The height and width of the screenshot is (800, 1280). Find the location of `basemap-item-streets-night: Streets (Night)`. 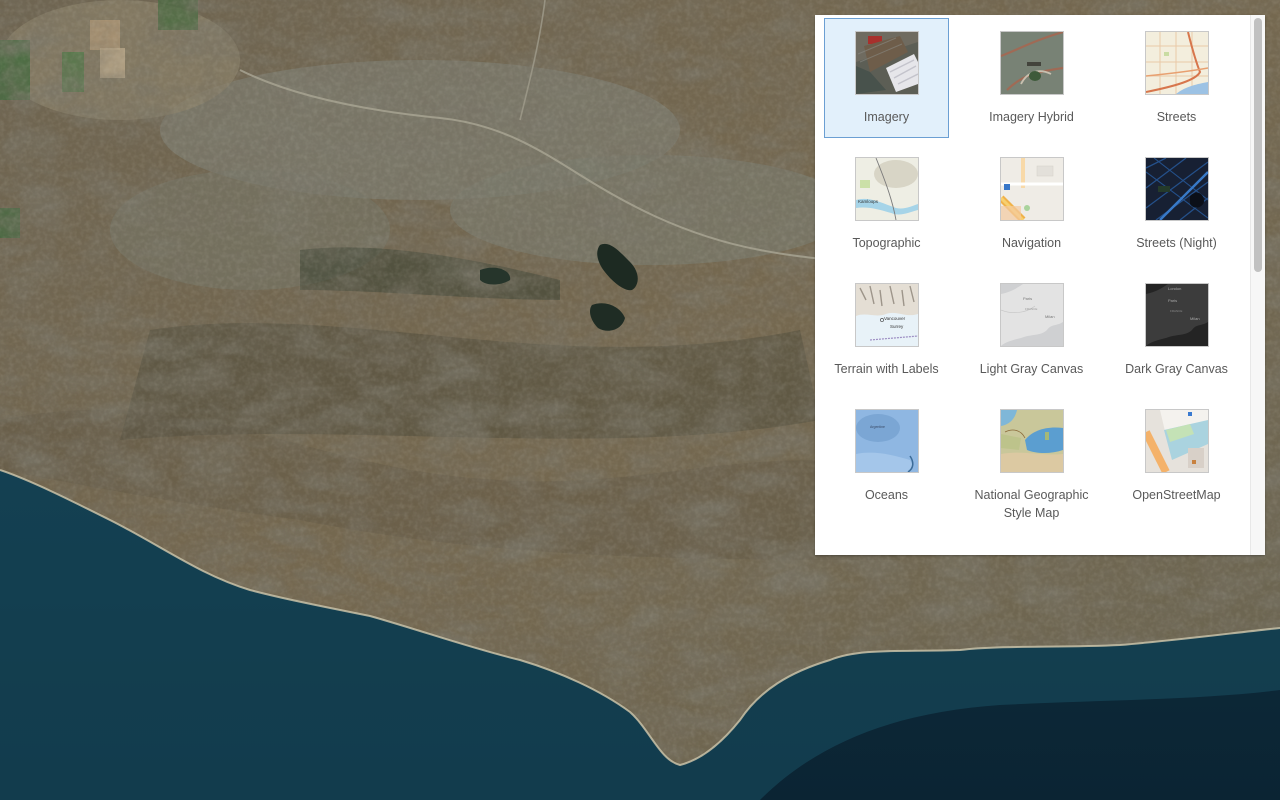

basemap-item-streets-night: Streets (Night) is located at coordinates (1176, 204).